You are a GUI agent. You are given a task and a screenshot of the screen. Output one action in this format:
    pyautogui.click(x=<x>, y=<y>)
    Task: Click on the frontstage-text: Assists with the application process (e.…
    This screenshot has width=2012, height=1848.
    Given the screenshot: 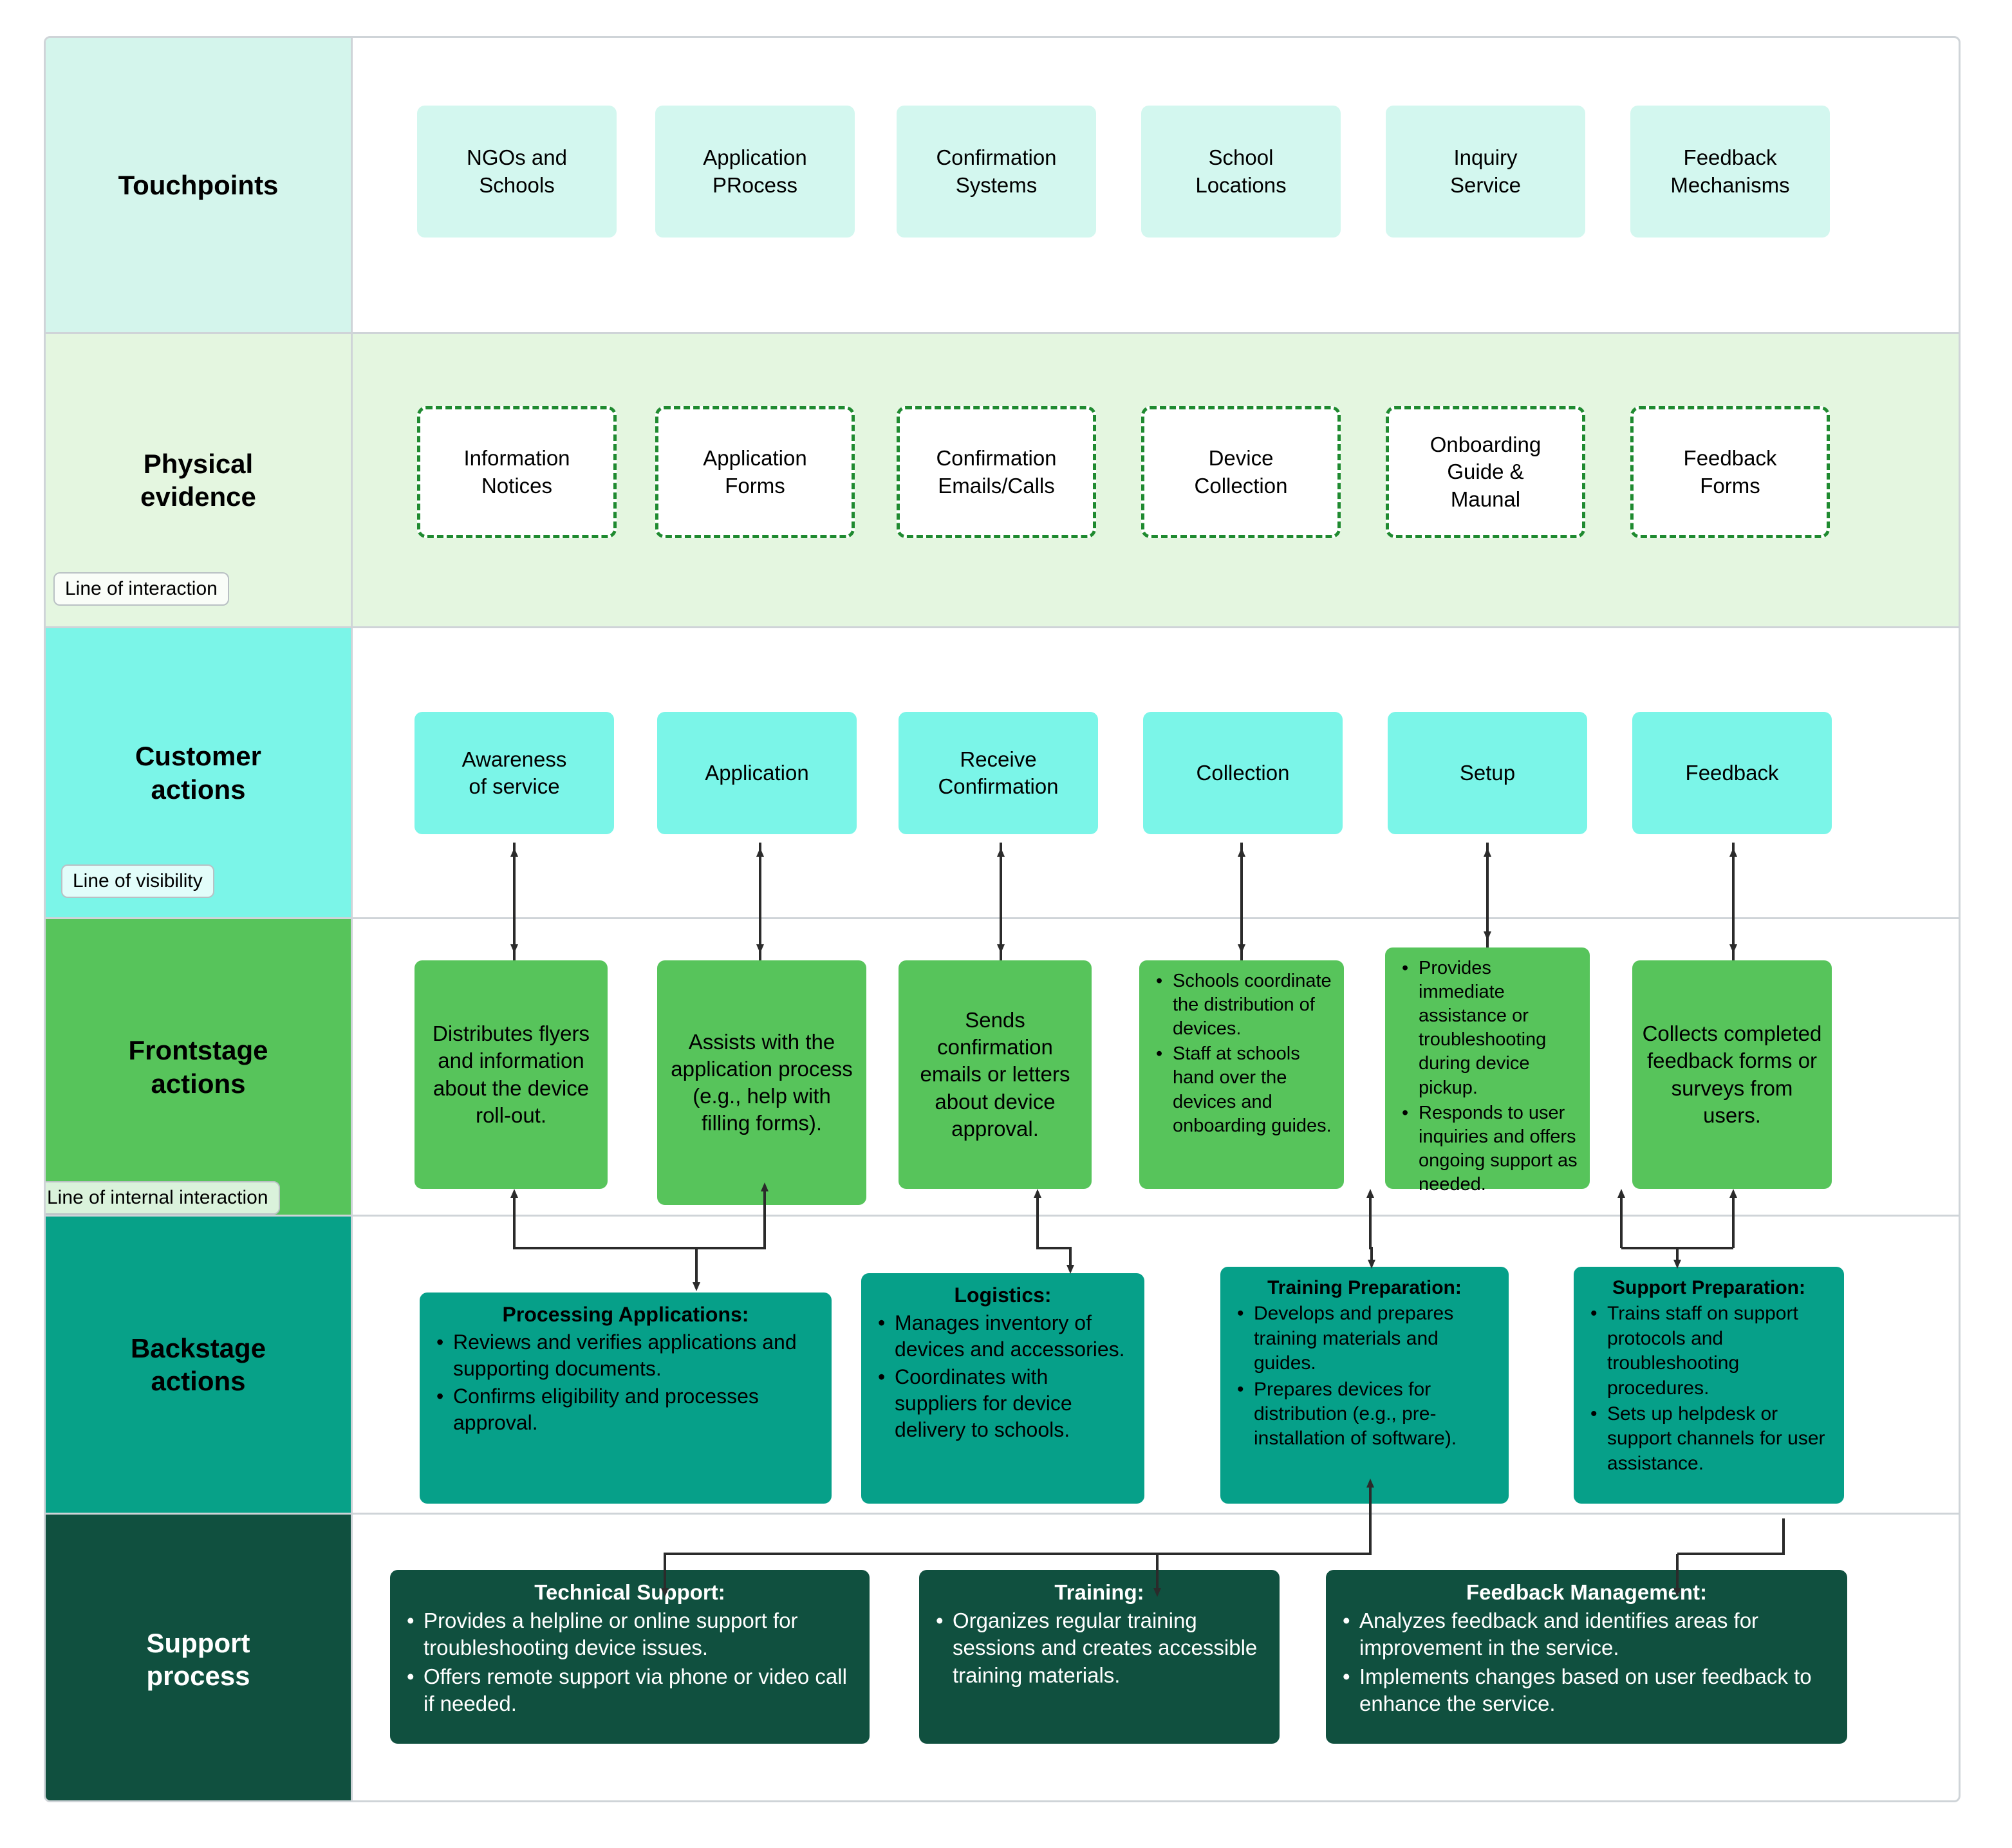 What is the action you would take?
    pyautogui.click(x=762, y=1082)
    